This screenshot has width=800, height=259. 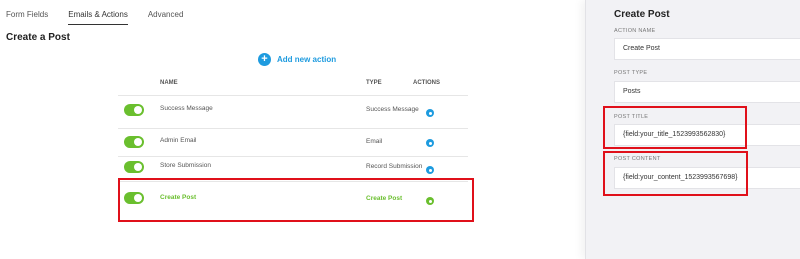 What do you see at coordinates (98, 17) in the screenshot?
I see `tab-emails-actions: Emails & Actions` at bounding box center [98, 17].